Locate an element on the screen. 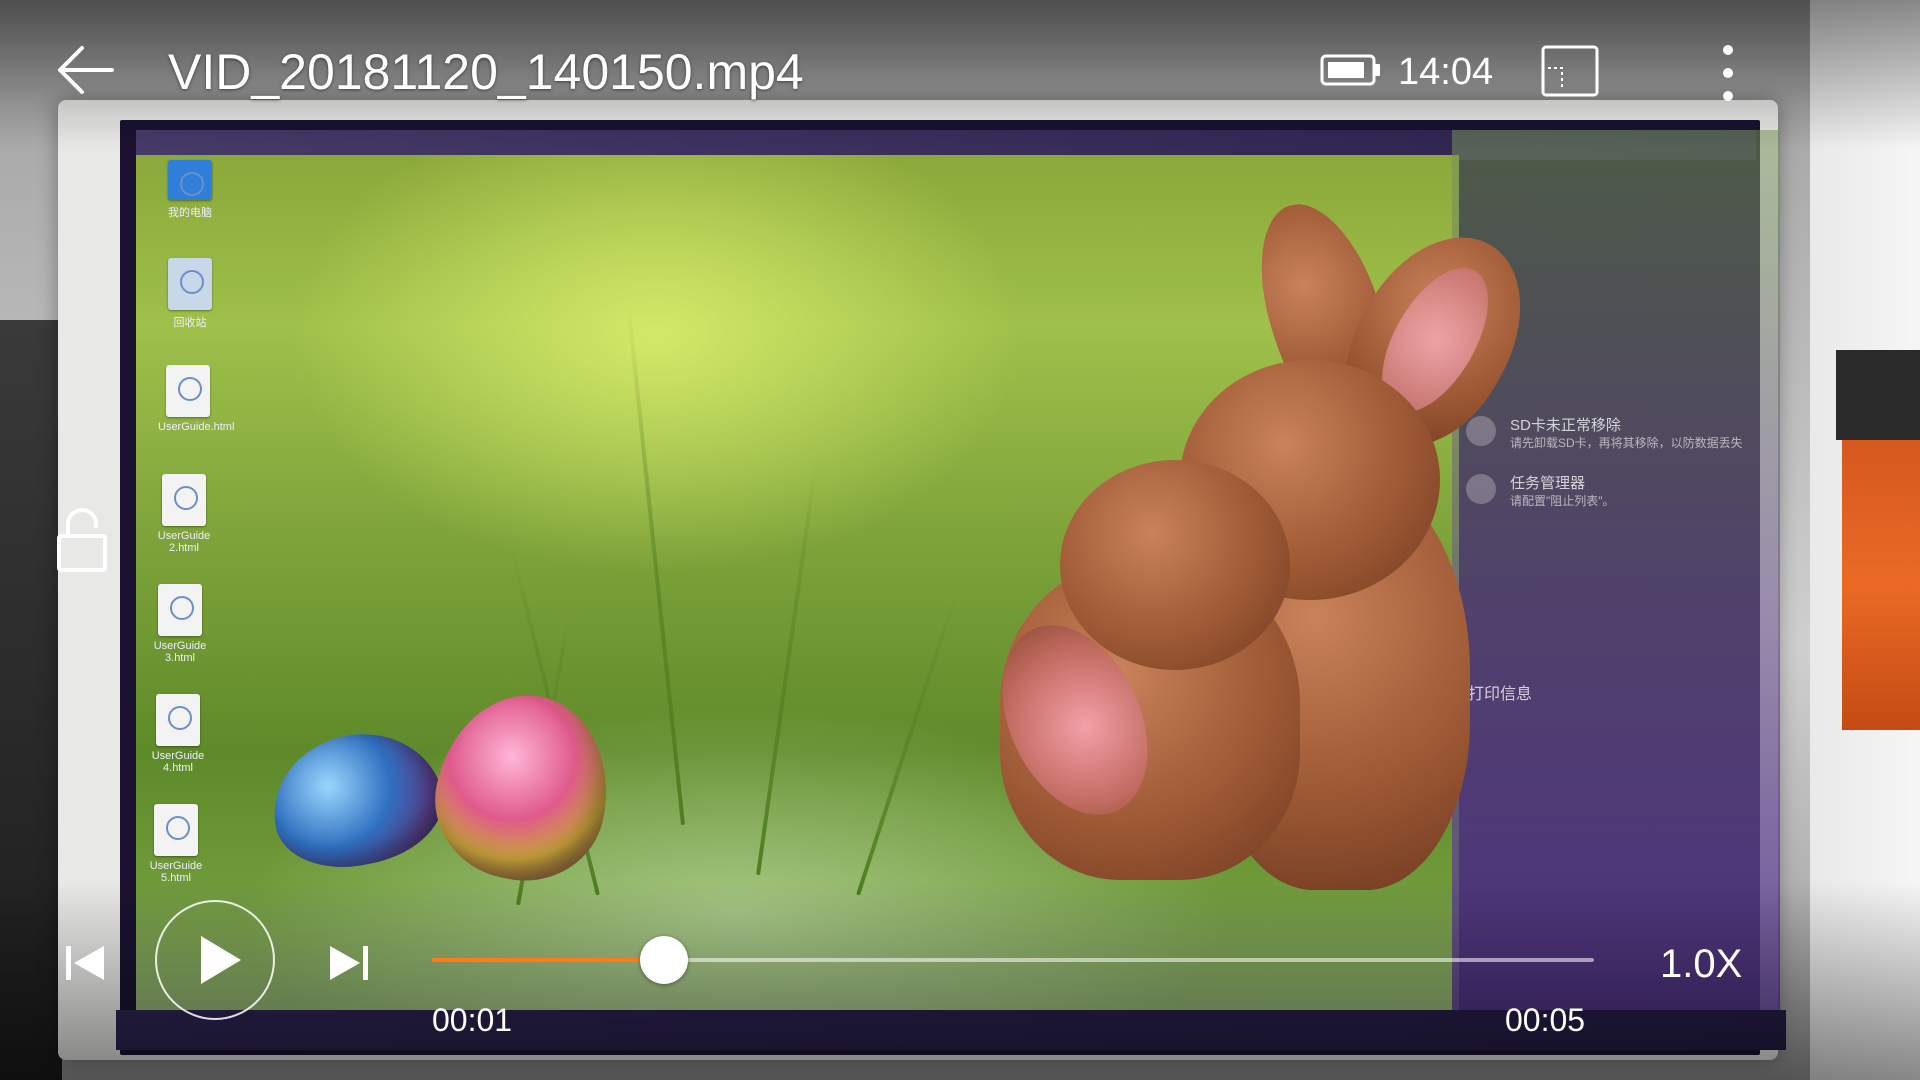 The image size is (1920, 1080). floating-window-icon is located at coordinates (1570, 71).